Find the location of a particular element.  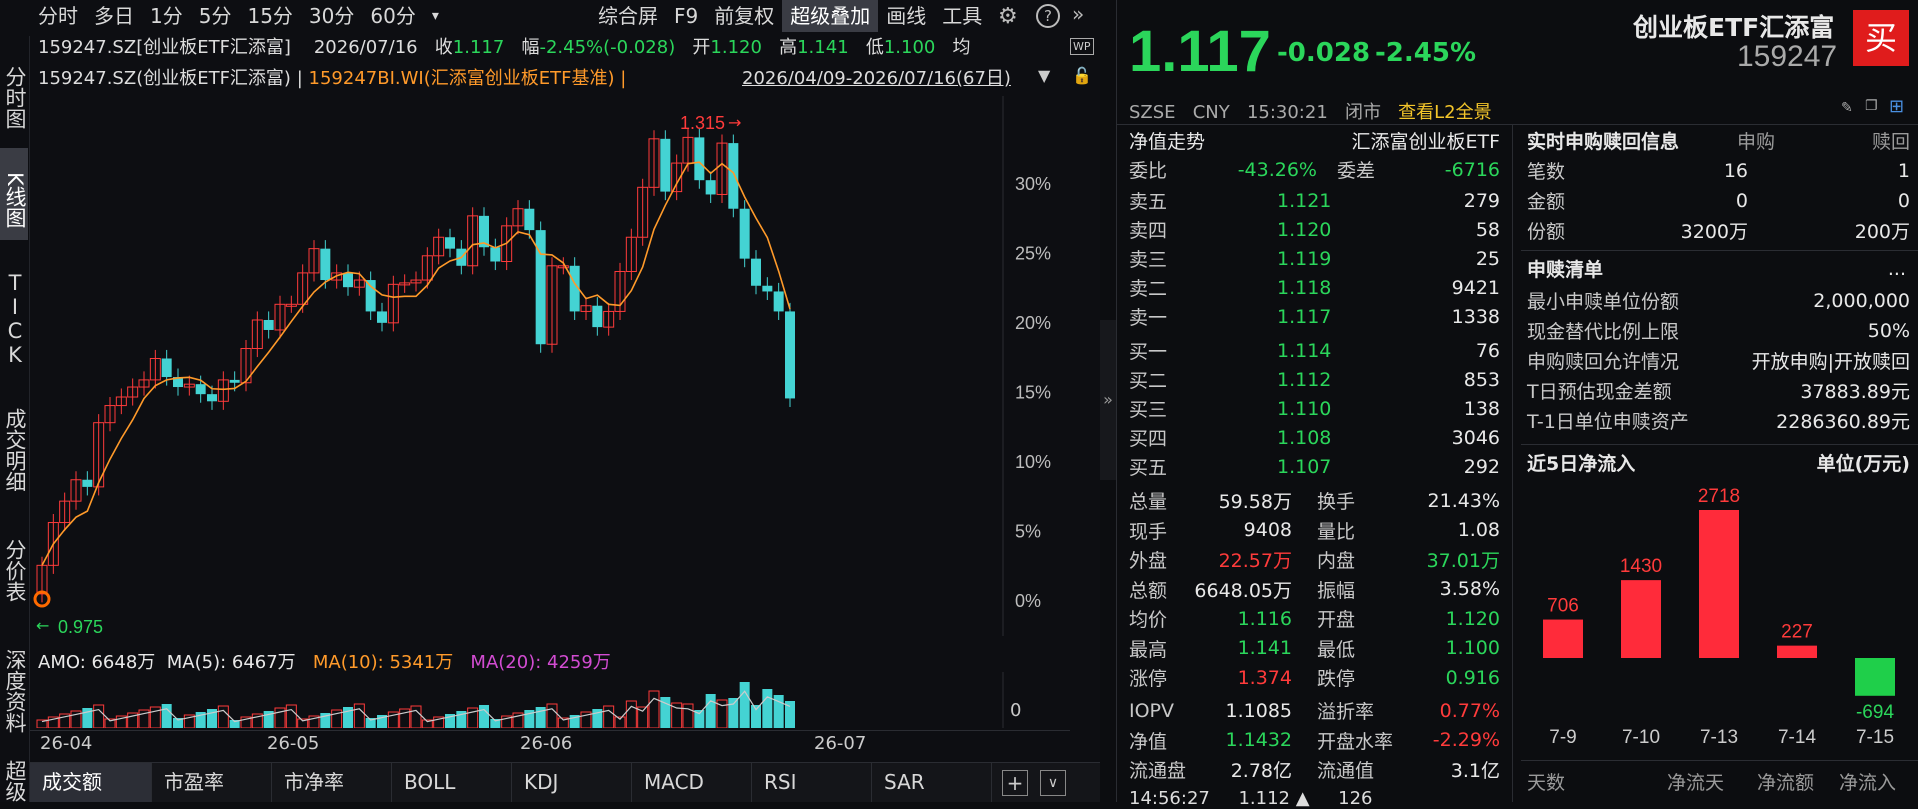

gear-icon: ⚙ is located at coordinates (1008, 16).